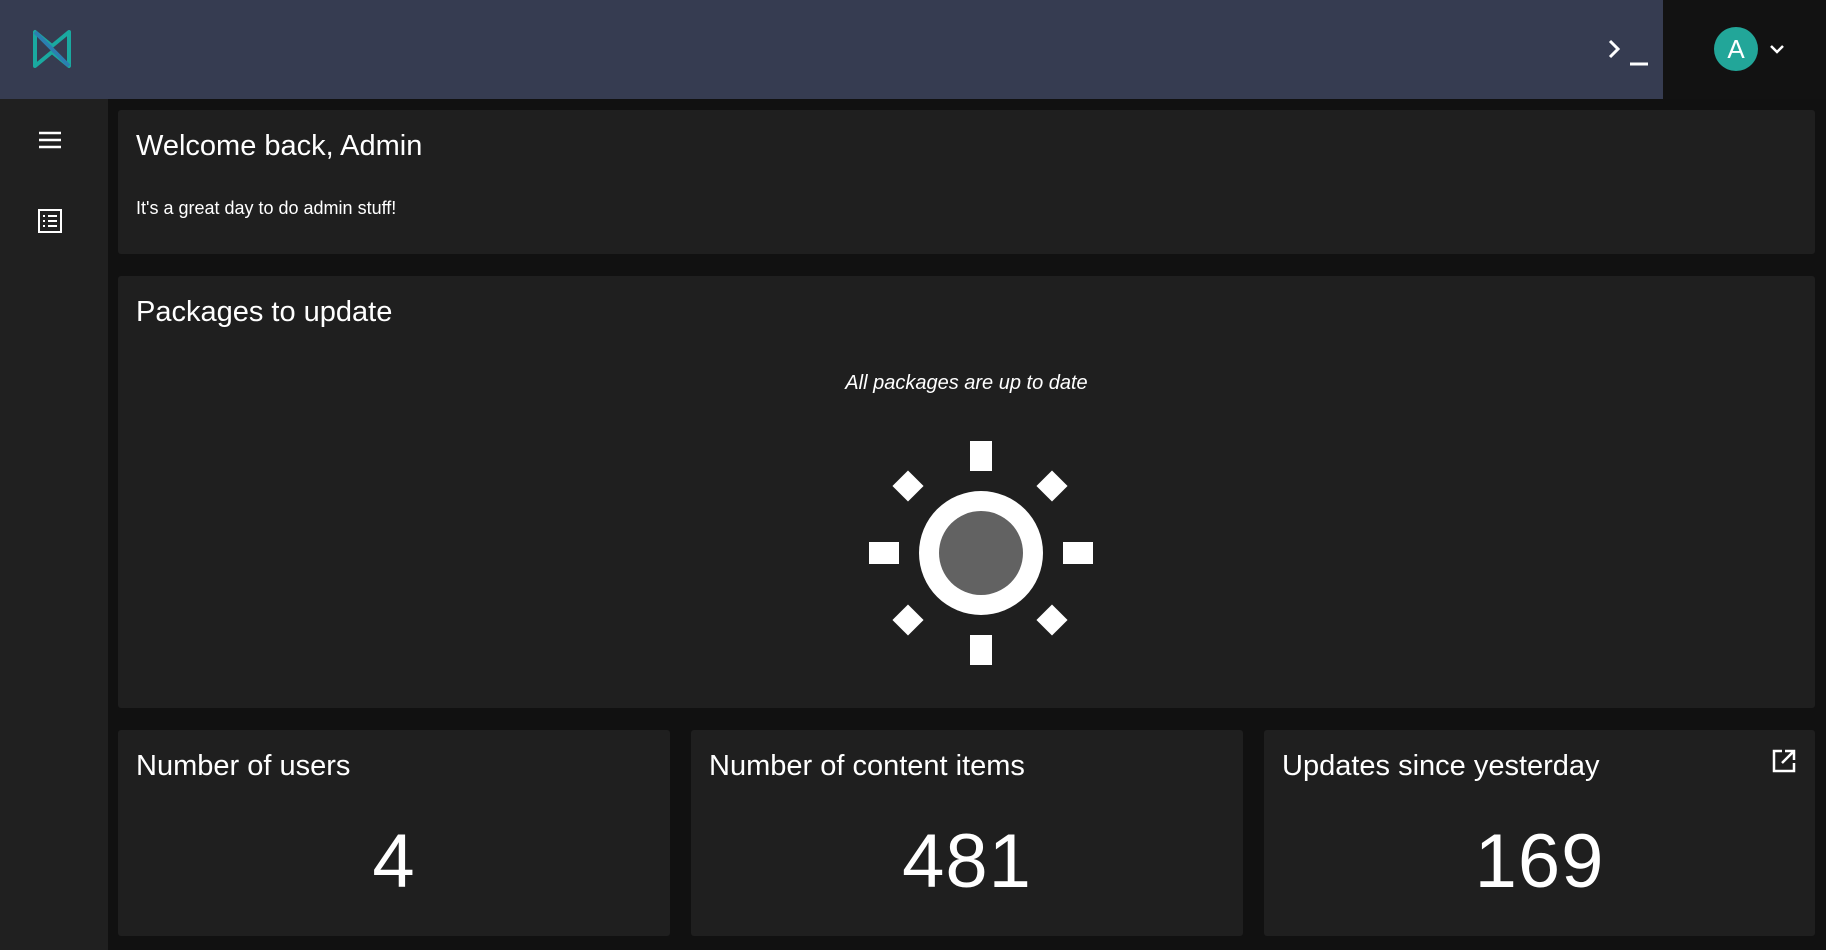  Describe the element at coordinates (264, 312) in the screenshot. I see `packages-title: Packages to update` at that location.